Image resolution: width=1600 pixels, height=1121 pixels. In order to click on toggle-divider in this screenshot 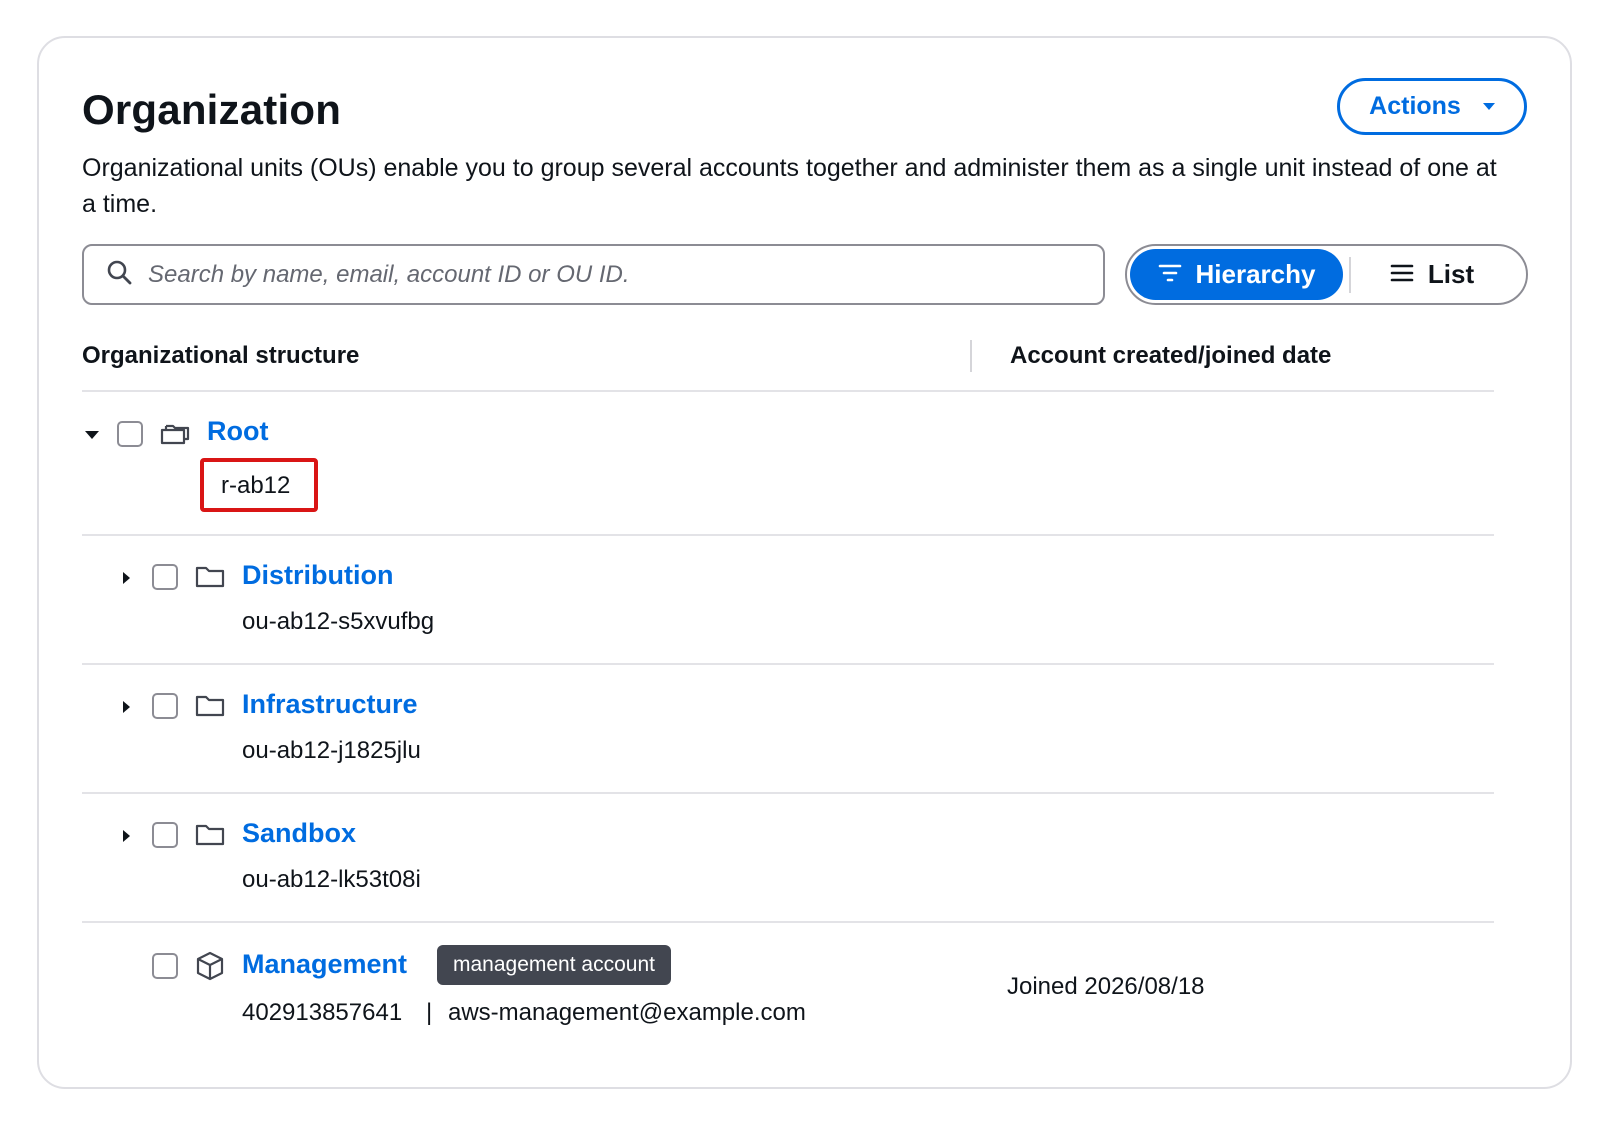, I will do `click(1350, 274)`.